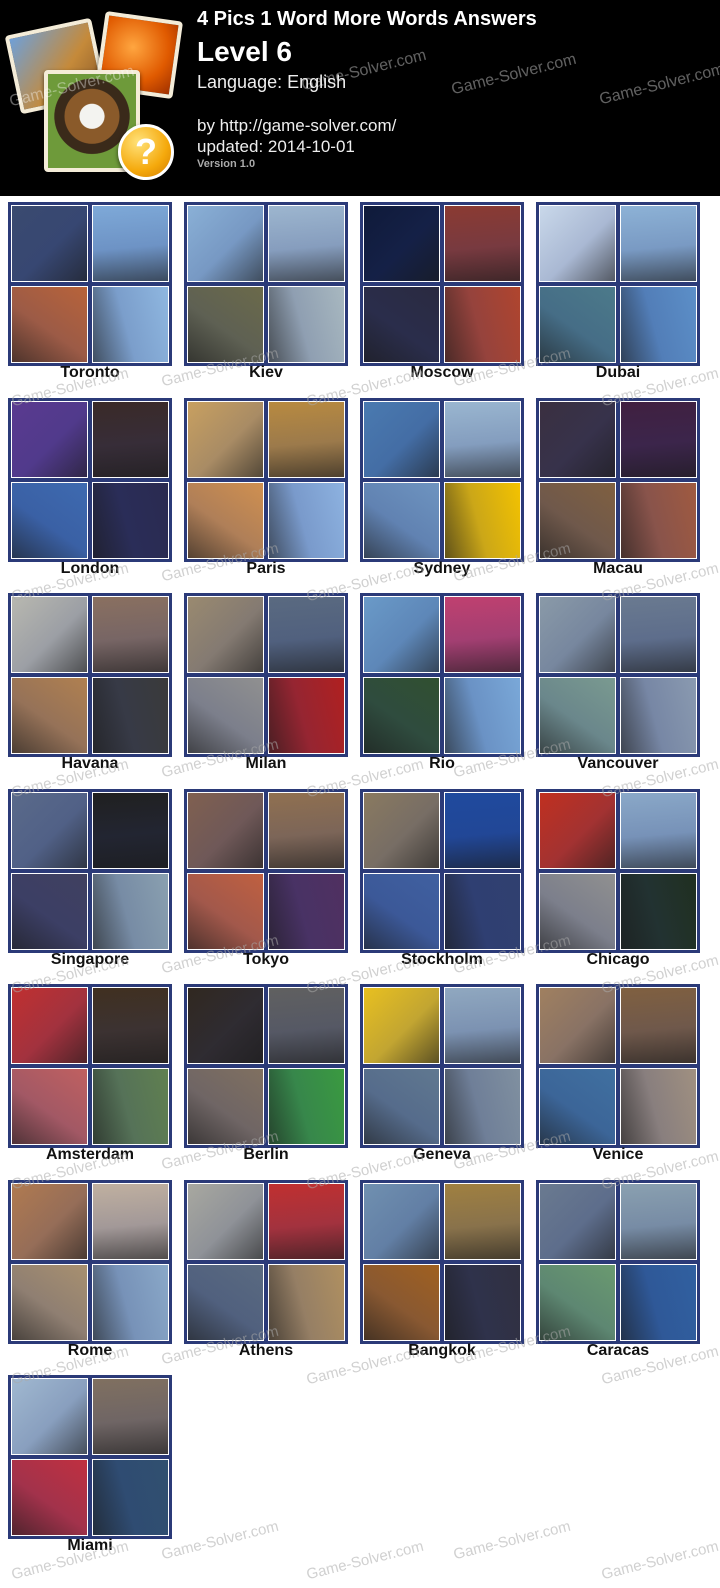 The width and height of the screenshot is (720, 1588). What do you see at coordinates (442, 763) in the screenshot?
I see `answer-word: Rio` at bounding box center [442, 763].